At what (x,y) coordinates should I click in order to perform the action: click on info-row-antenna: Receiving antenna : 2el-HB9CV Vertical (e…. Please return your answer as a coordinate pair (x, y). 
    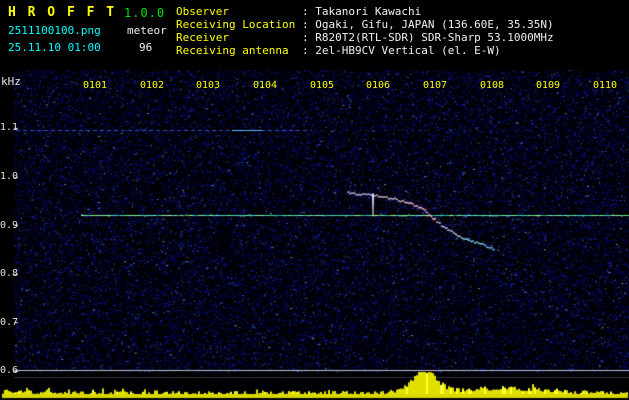
    Looking at the image, I should click on (365, 50).